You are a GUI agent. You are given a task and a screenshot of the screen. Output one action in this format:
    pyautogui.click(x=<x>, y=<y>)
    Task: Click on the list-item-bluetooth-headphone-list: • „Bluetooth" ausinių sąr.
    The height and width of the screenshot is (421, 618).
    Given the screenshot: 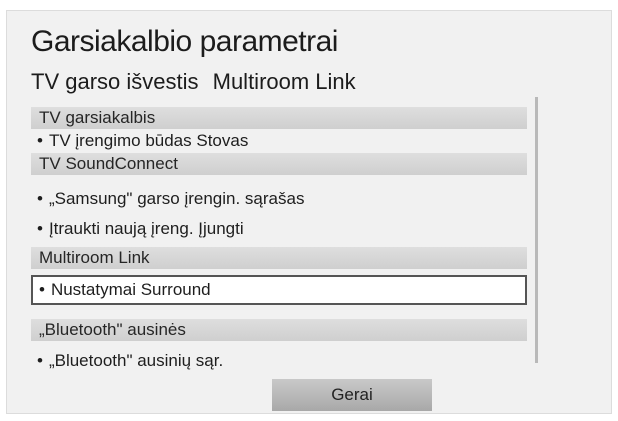 What is the action you would take?
    pyautogui.click(x=279, y=361)
    